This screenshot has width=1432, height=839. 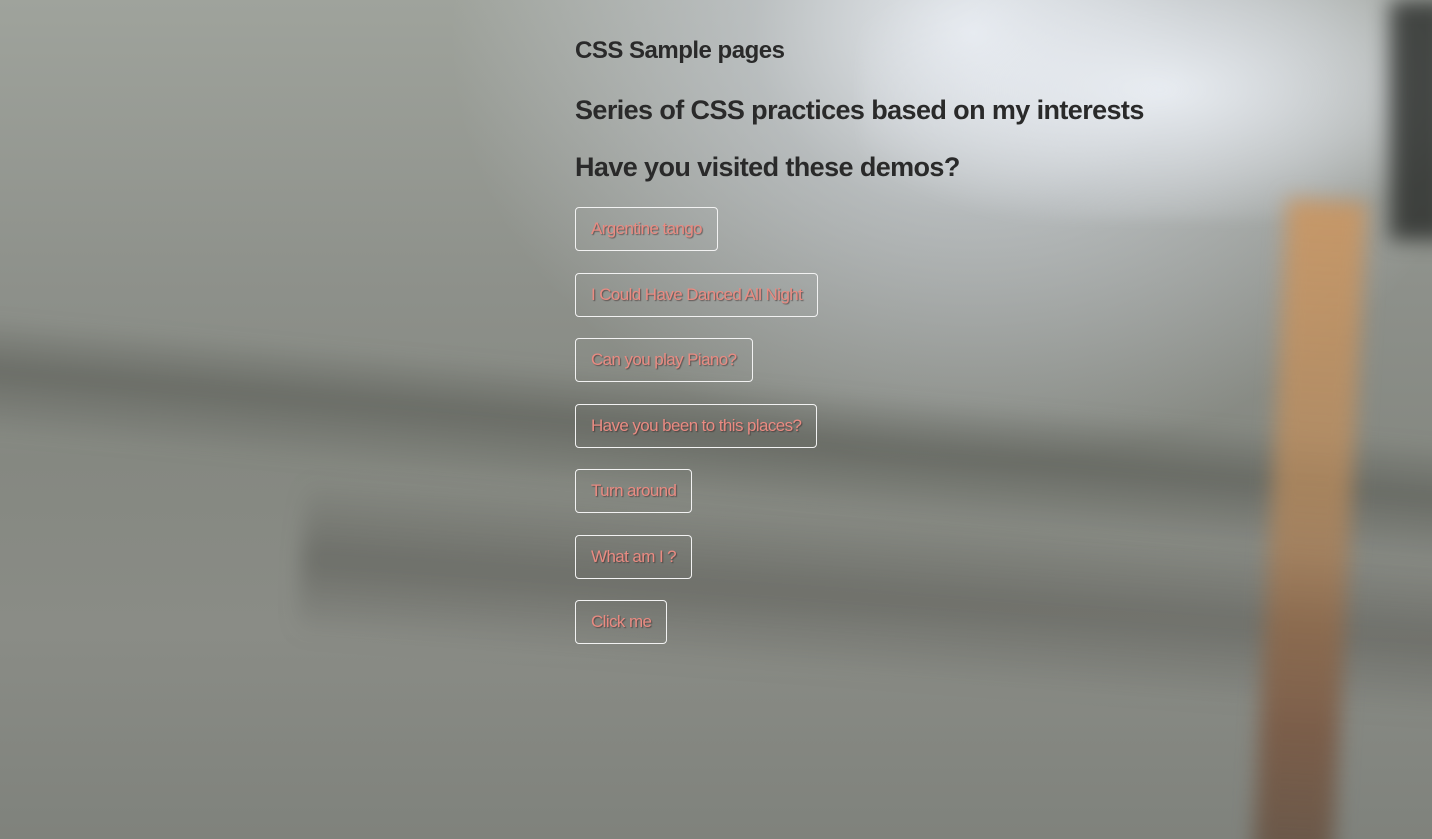 I want to click on demo-link-play-piano: Can you play Piano?, so click(x=664, y=360).